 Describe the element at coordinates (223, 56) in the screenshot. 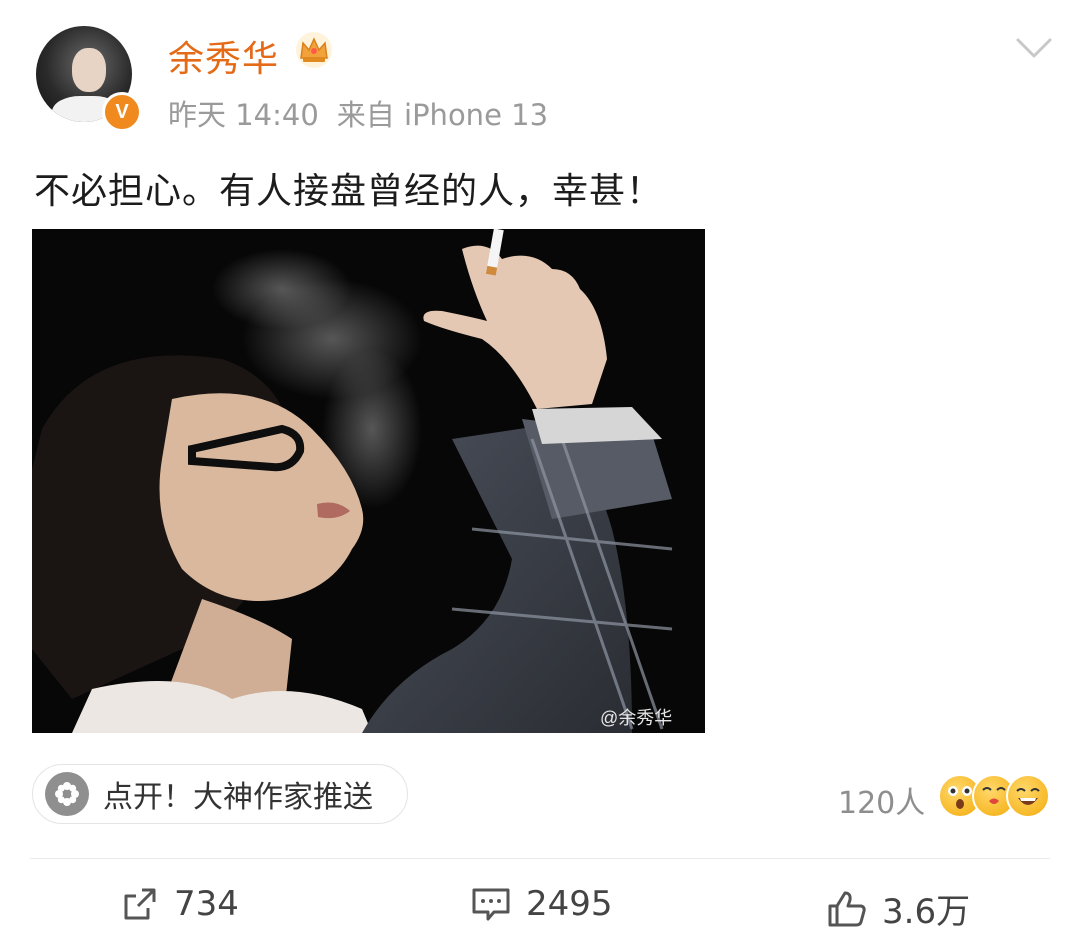

I see `author-name: 余秀华` at that location.